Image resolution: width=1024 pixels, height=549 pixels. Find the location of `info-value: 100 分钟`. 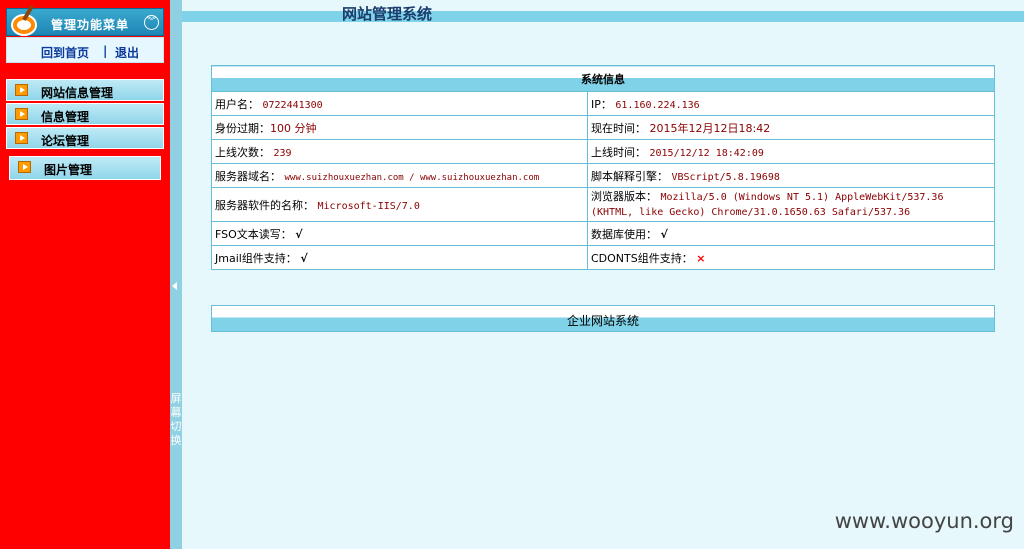

info-value: 100 分钟 is located at coordinates (293, 128).